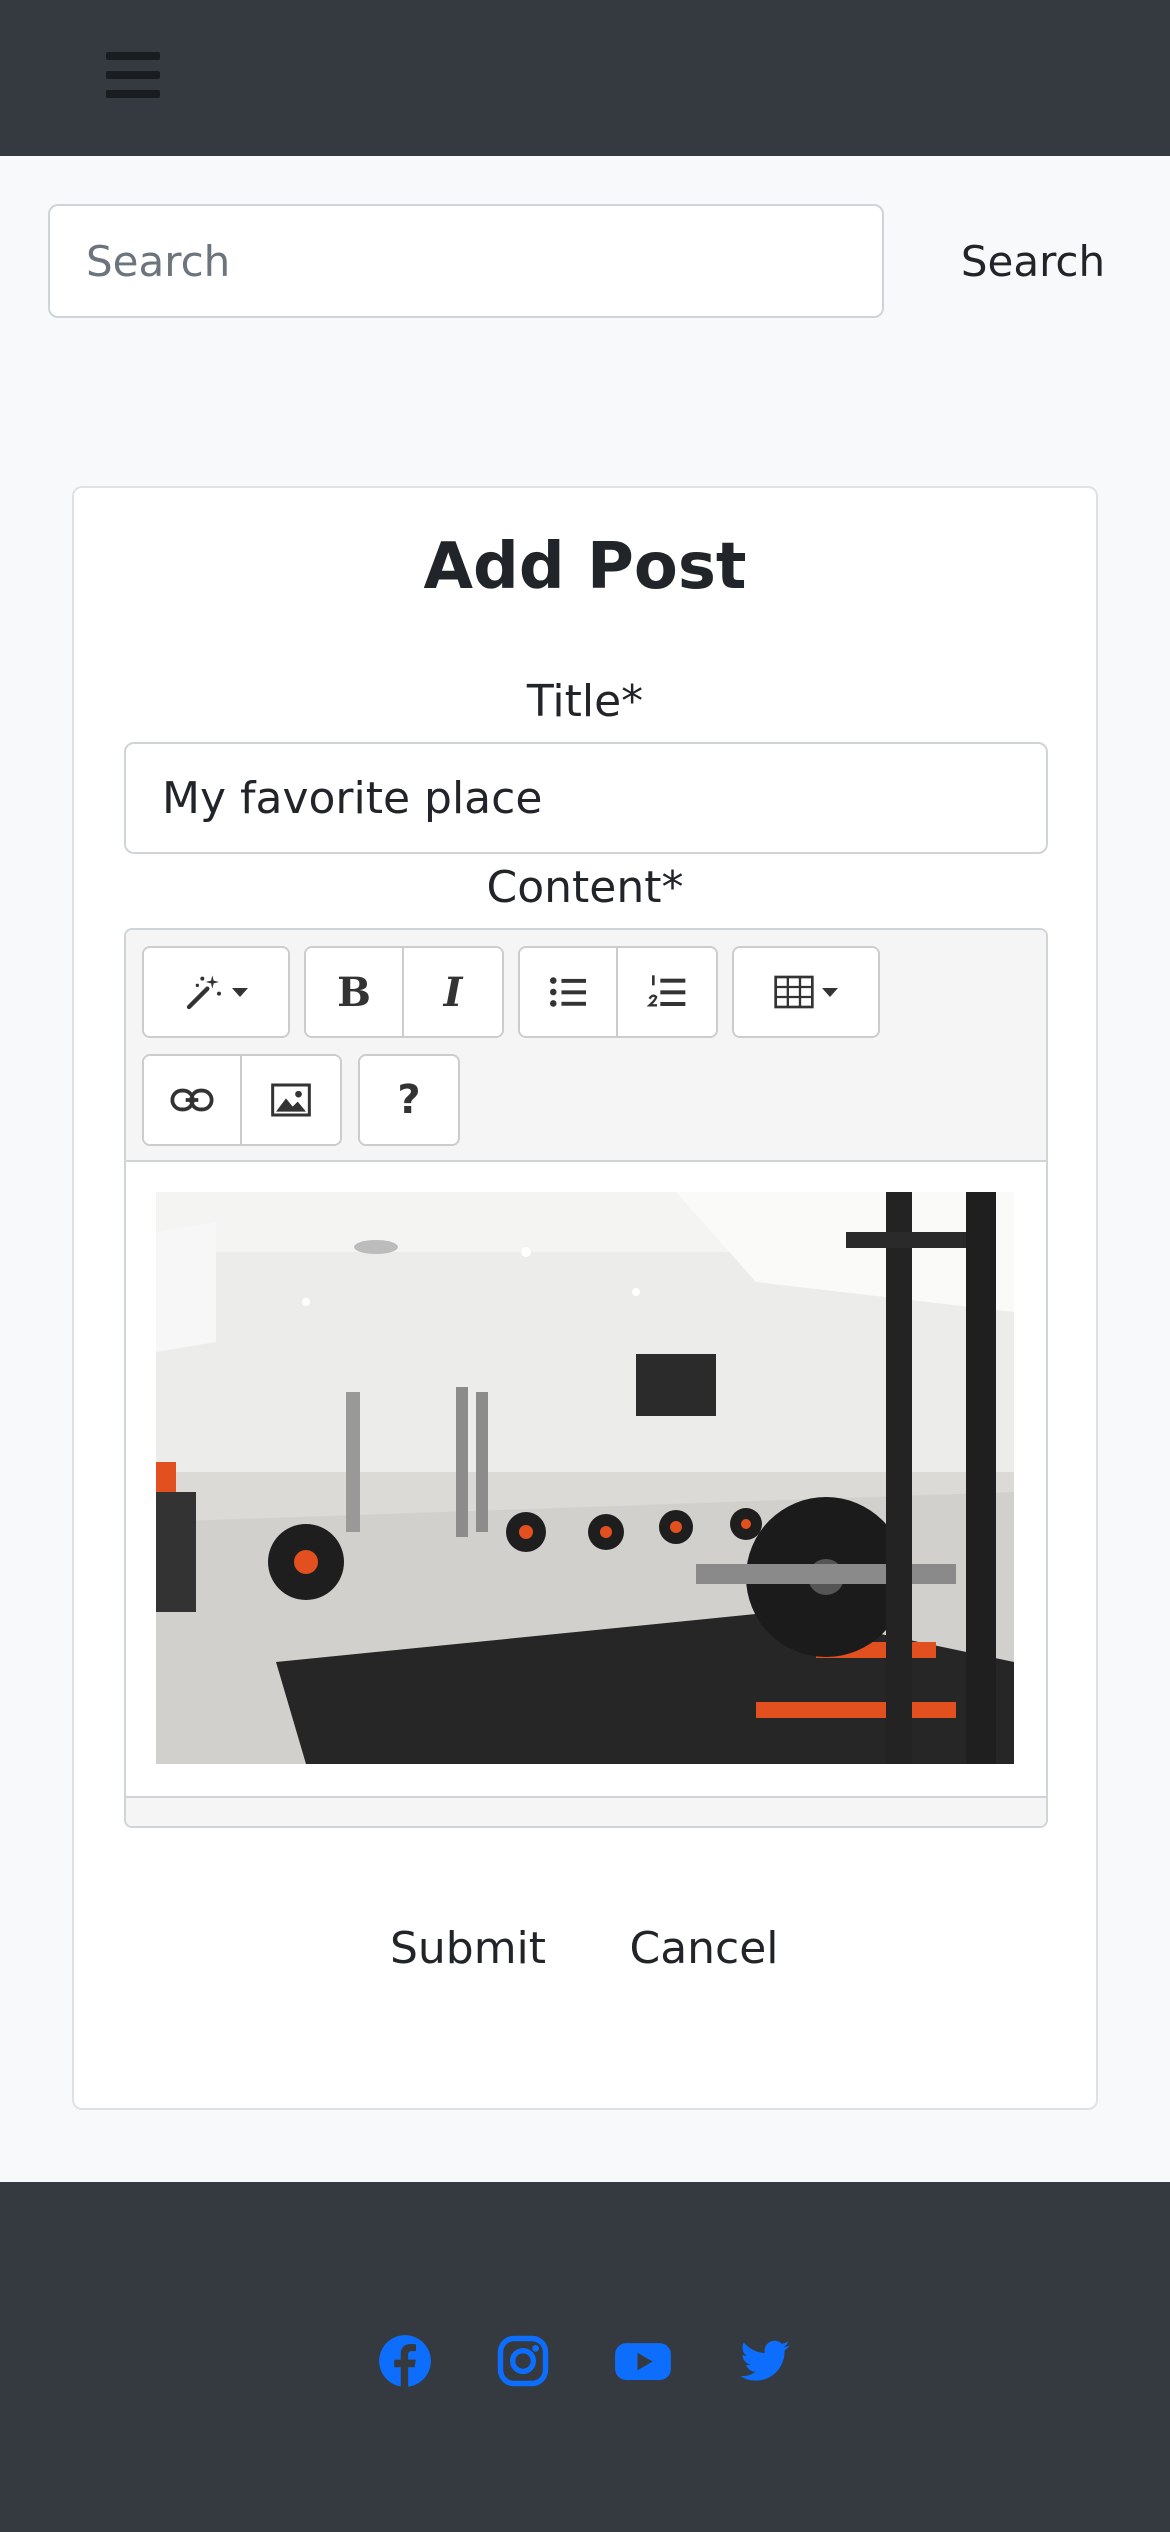 The width and height of the screenshot is (1170, 2532). I want to click on picture-icon, so click(291, 1100).